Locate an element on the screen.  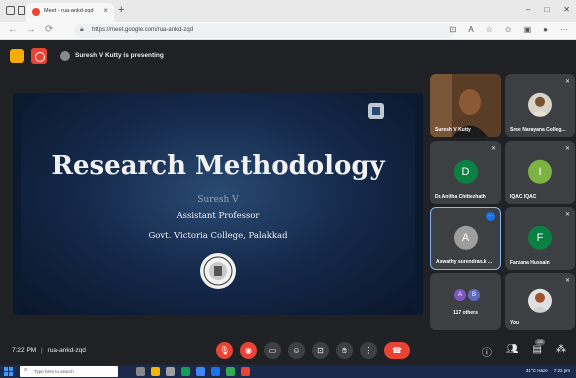
new-tab-button: + is located at coordinates (121, 10).